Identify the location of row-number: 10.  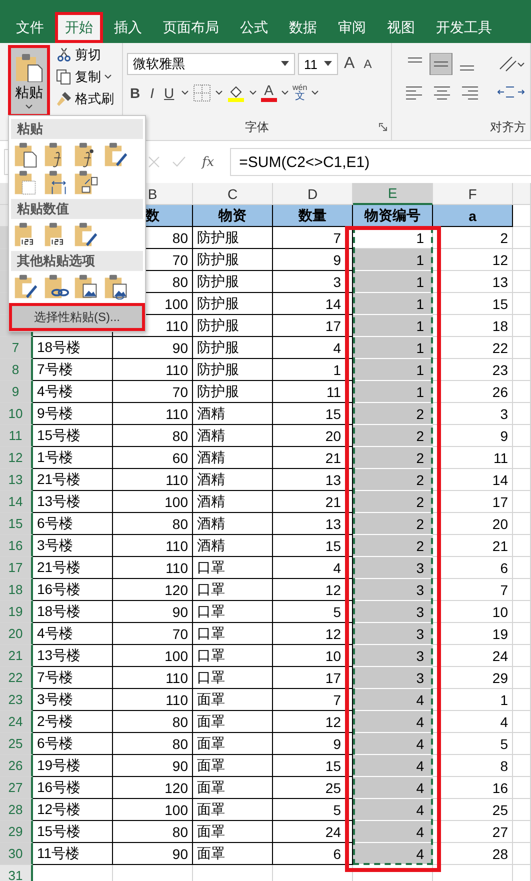
(16, 414).